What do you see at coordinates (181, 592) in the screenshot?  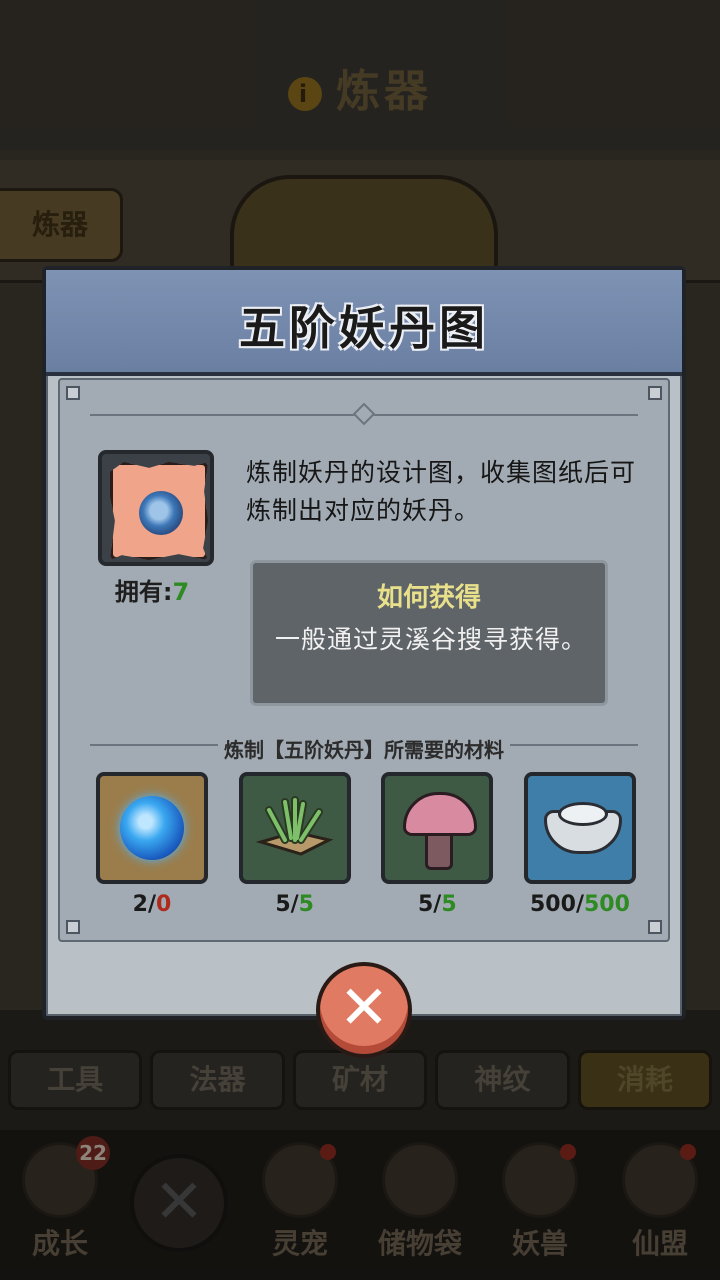 I see `owned-value: 7` at bounding box center [181, 592].